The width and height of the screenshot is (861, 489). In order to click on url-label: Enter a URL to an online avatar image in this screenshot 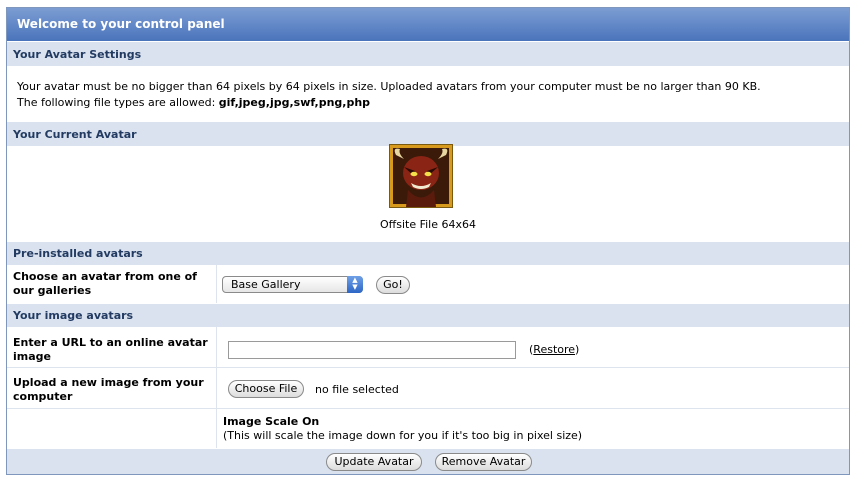, I will do `click(112, 347)`.